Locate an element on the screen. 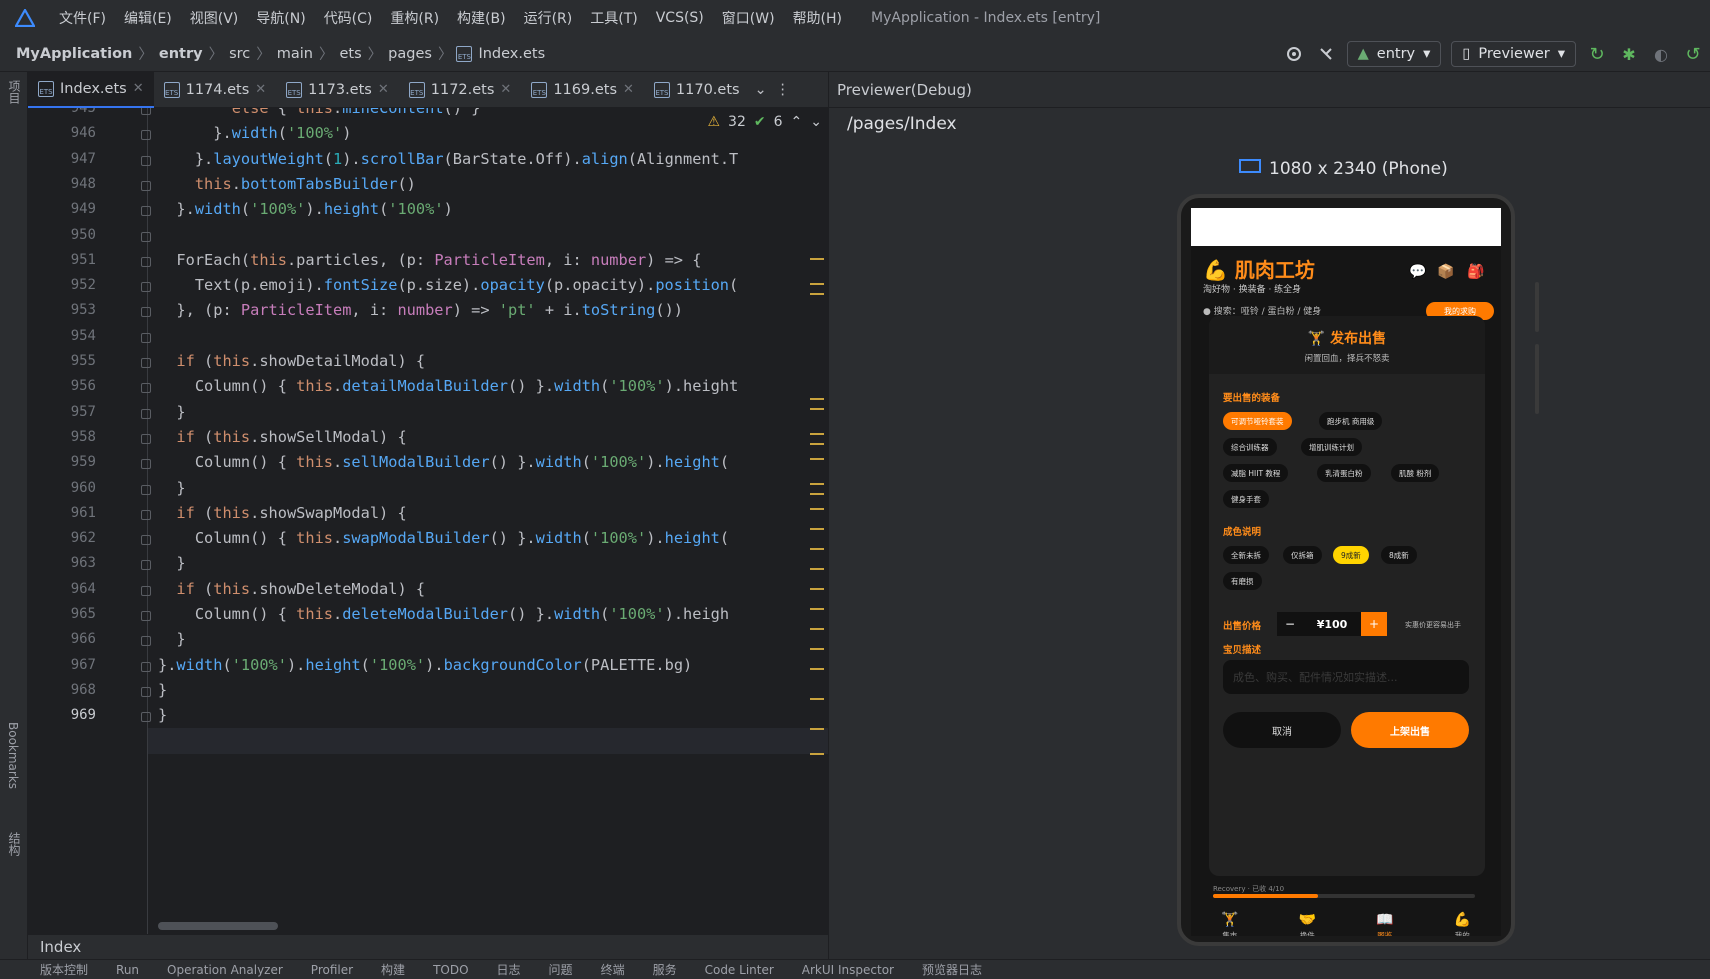 The image size is (1710, 979). breadcrumb-main: main is located at coordinates (295, 54).